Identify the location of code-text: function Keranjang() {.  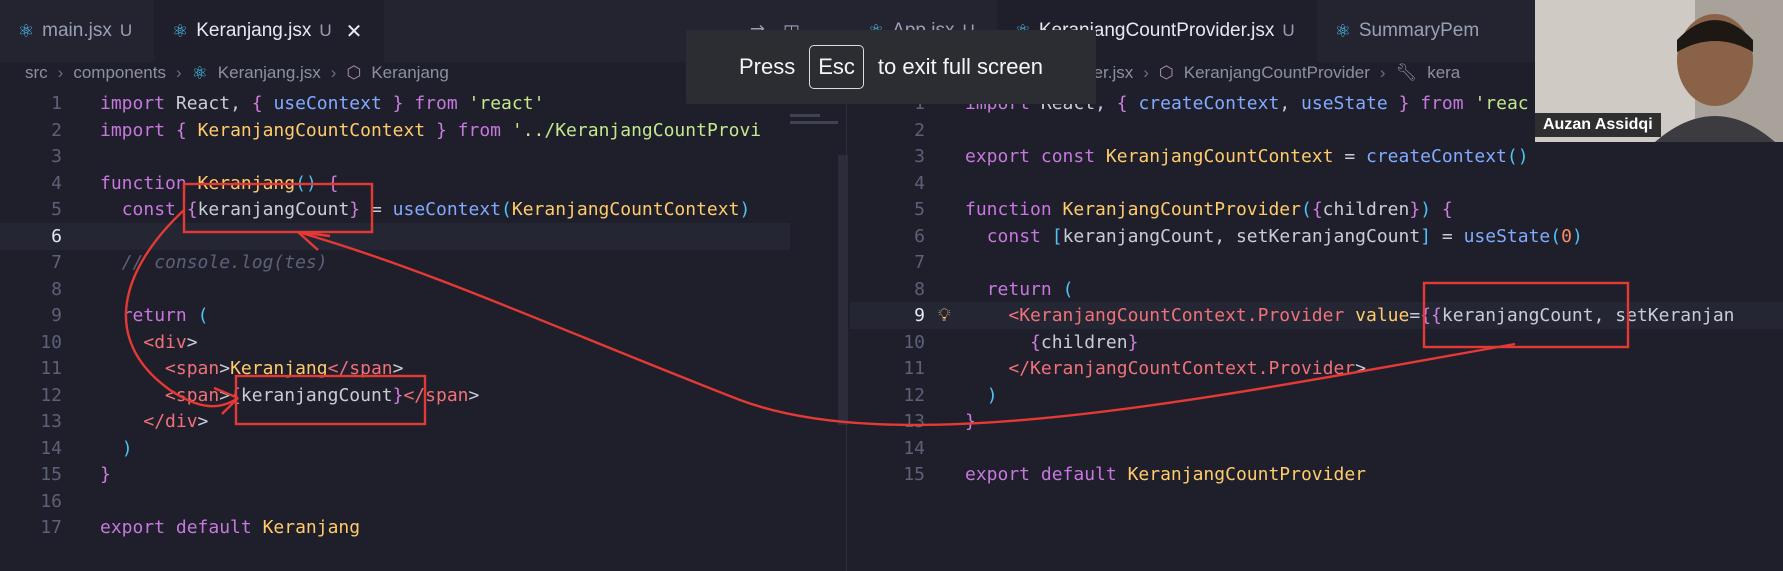
(219, 183).